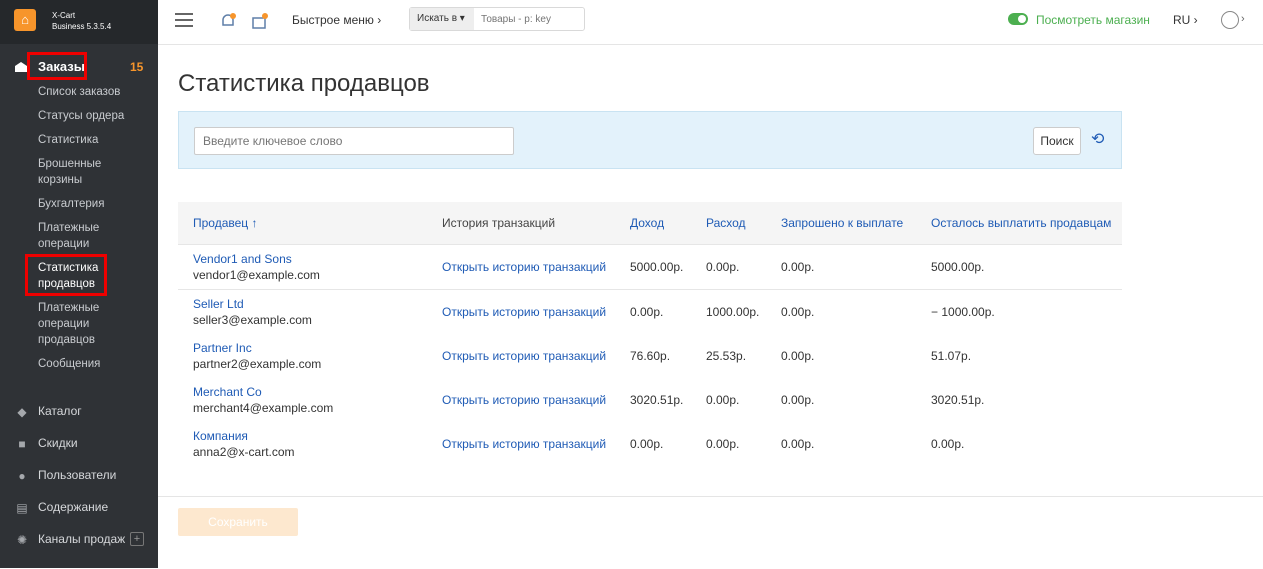 This screenshot has width=1263, height=569. I want to click on remaining-value: 0.00р., so click(948, 444).